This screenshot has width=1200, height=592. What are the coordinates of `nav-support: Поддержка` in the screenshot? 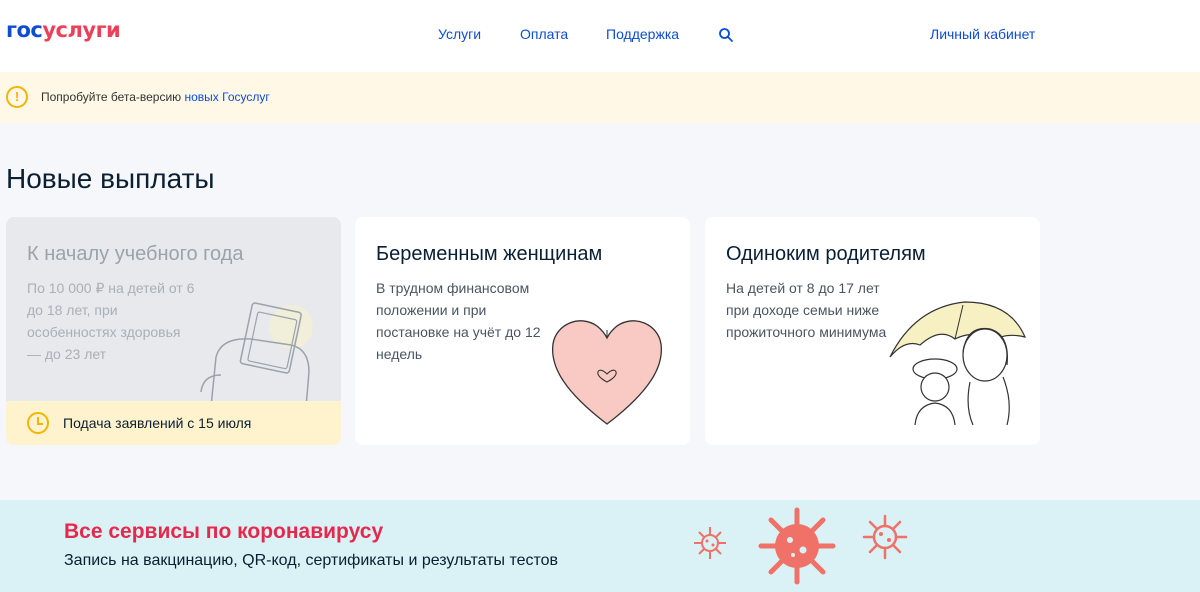 It's located at (642, 34).